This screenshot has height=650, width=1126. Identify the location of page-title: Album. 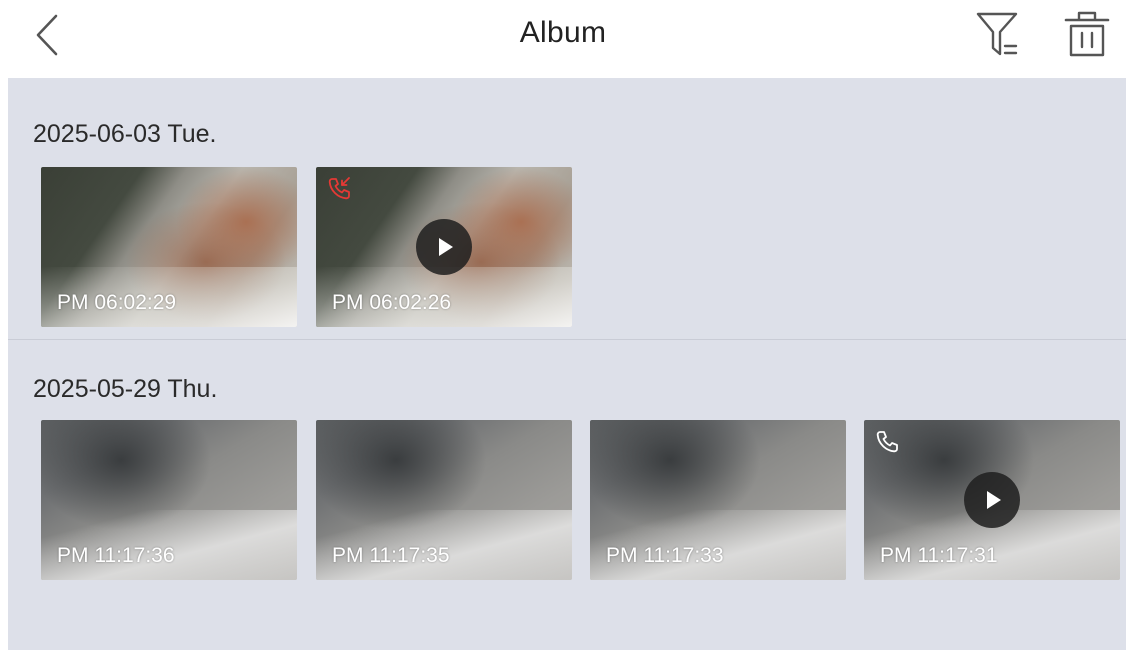
(563, 32).